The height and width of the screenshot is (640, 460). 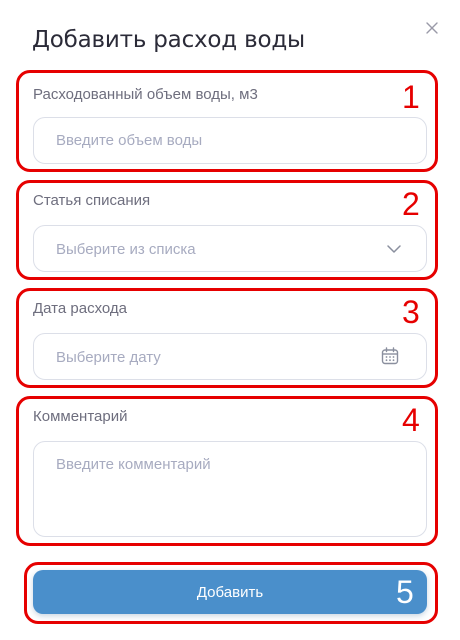 I want to click on annotation-number-3: 3, so click(x=411, y=312).